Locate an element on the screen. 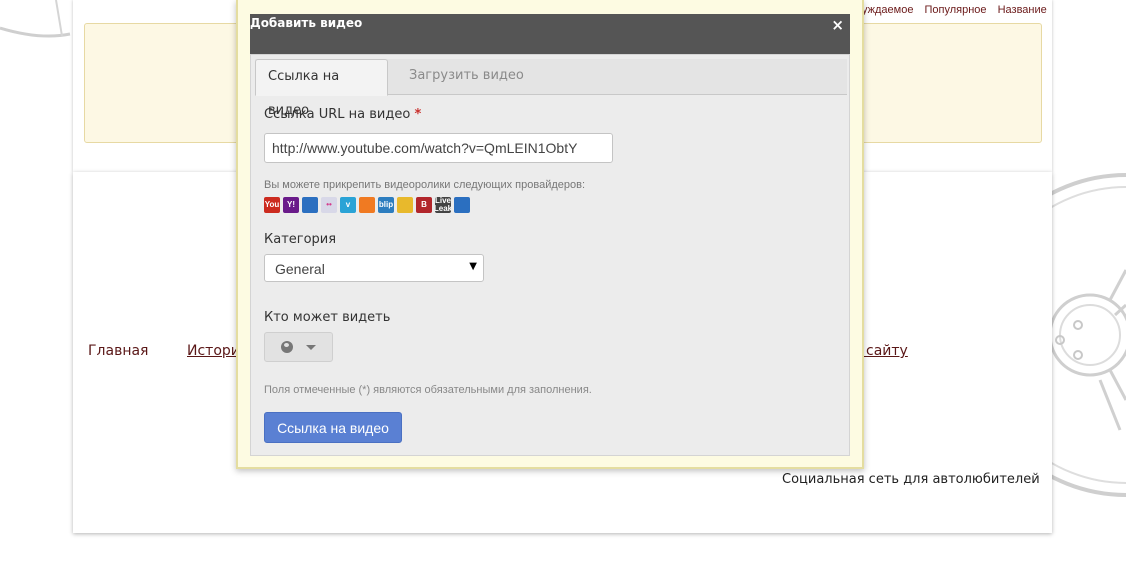  globe-icon is located at coordinates (287, 347).